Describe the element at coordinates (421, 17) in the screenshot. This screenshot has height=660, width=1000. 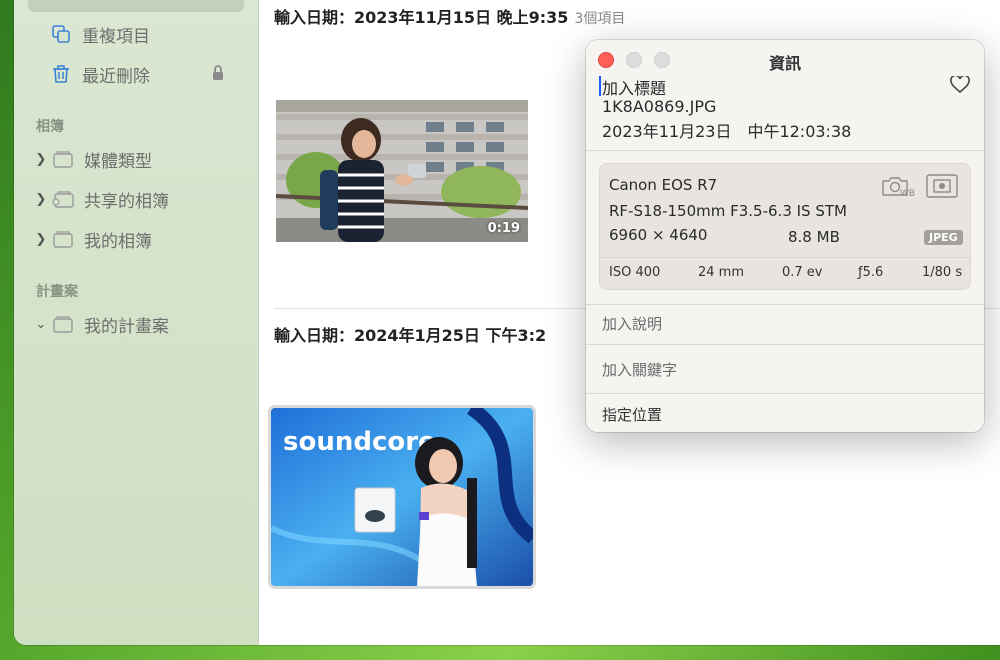
I see `date-header-text: 輸入日期：2023年11月15日 晚上9:35` at that location.